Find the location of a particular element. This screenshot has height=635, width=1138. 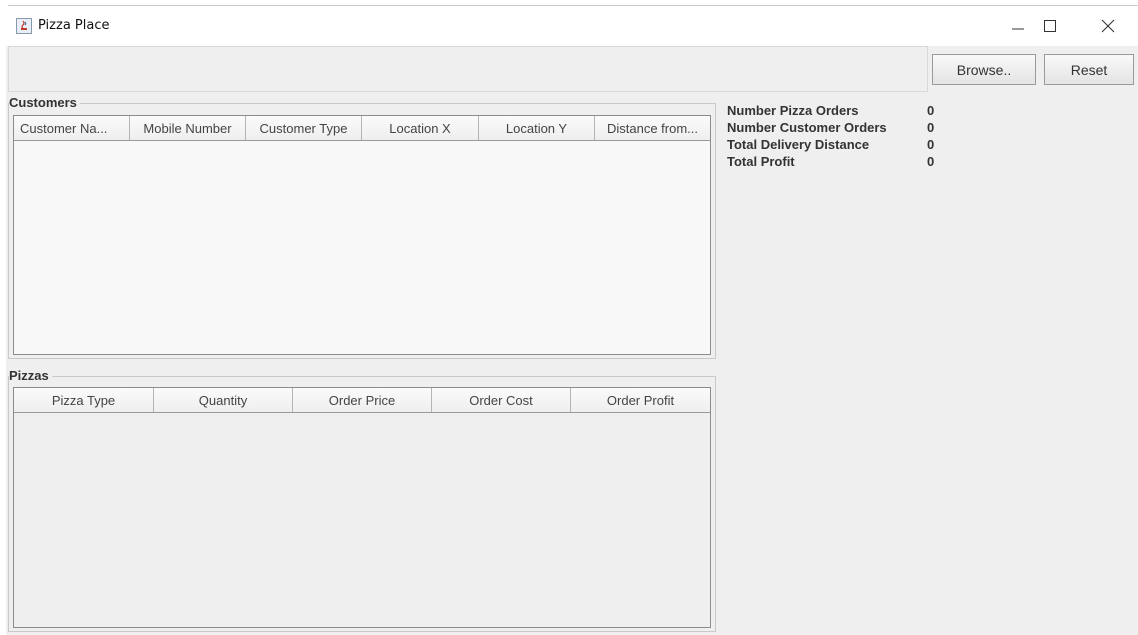

stat-label: Total Delivery Distance is located at coordinates (798, 144).